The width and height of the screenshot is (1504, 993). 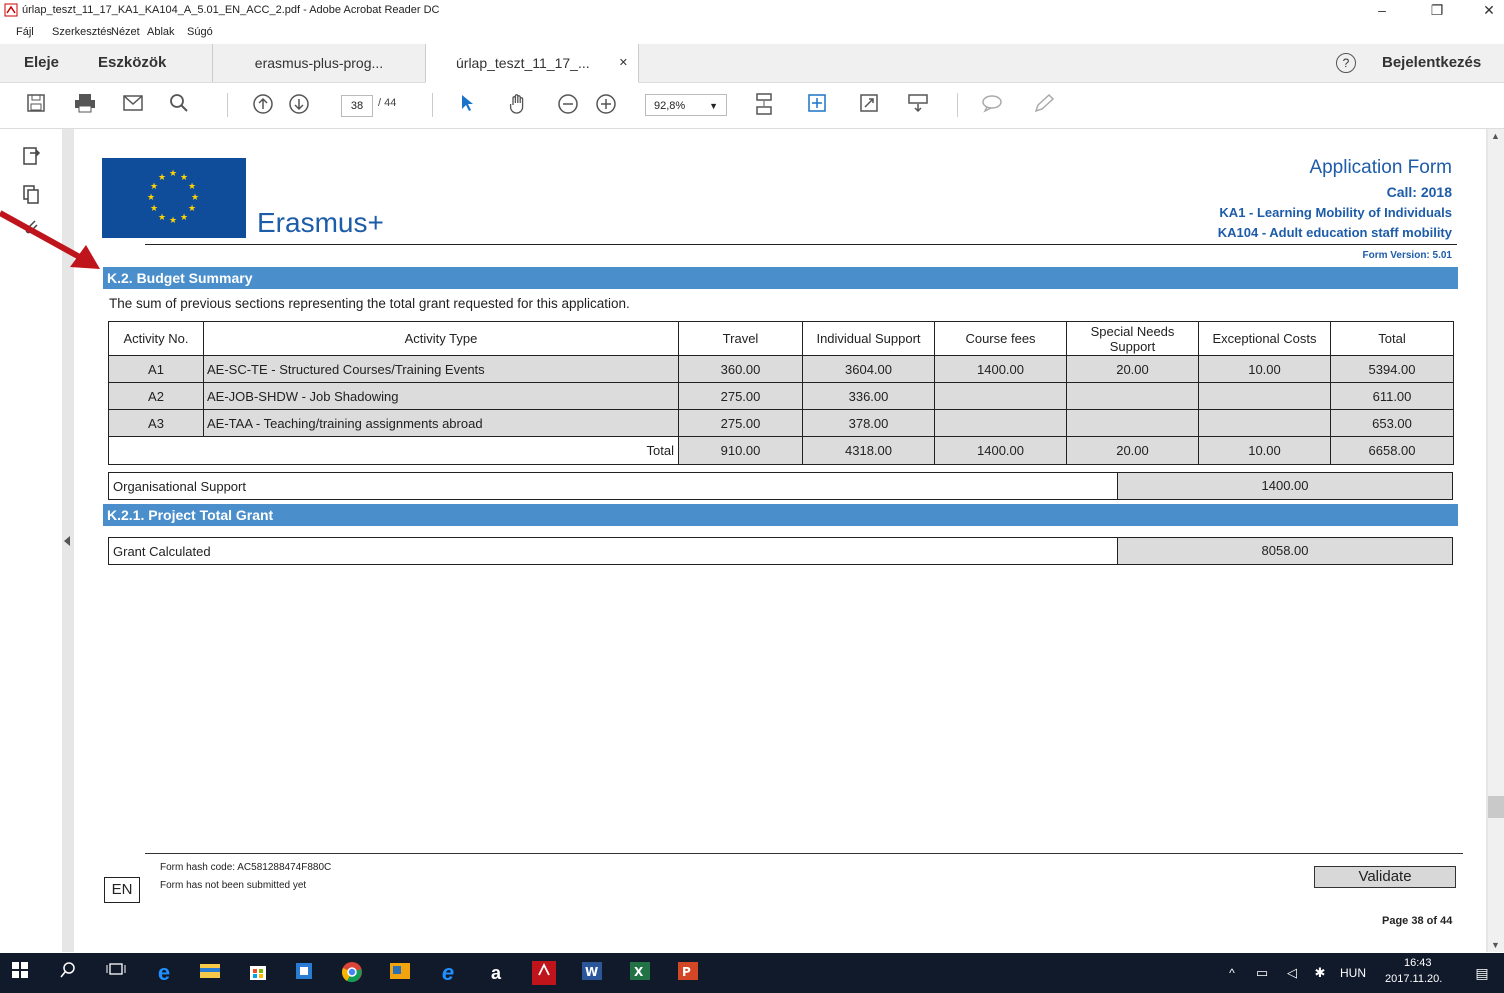 I want to click on menu-help: Súgó, so click(x=200, y=32).